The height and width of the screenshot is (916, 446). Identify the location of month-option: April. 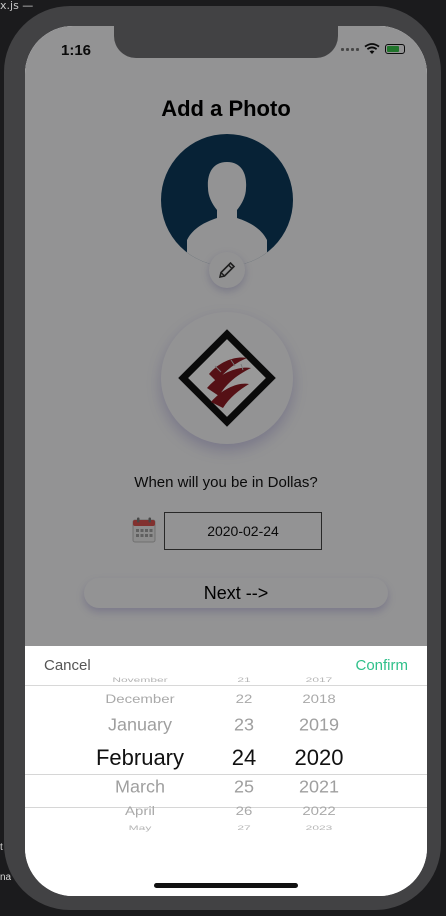
(140, 812).